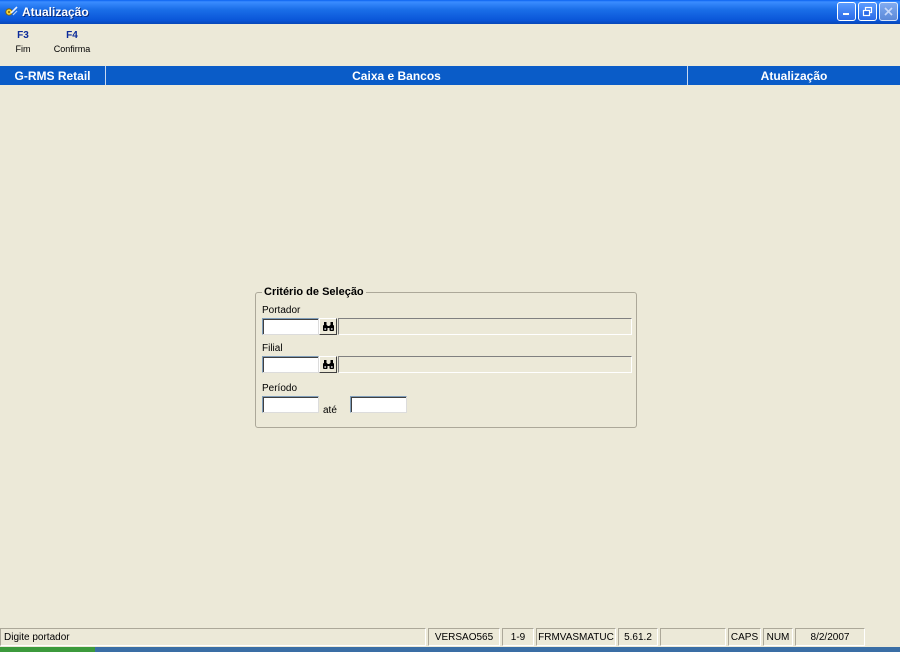 The width and height of the screenshot is (900, 652). Describe the element at coordinates (744, 637) in the screenshot. I see `status-caps: CAPS` at that location.